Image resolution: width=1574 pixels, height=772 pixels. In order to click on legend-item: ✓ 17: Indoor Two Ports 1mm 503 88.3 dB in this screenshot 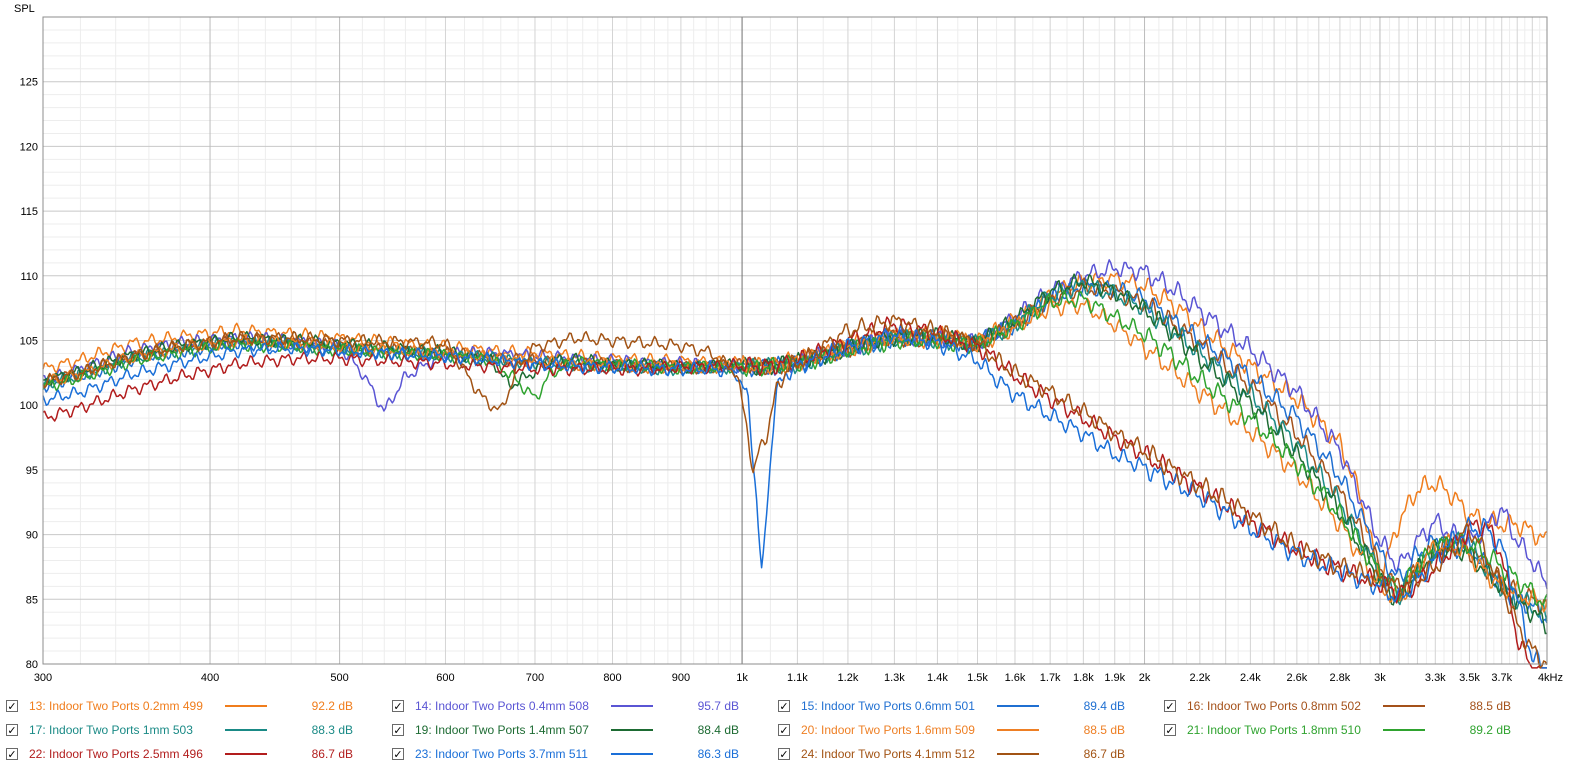, I will do `click(179, 730)`.